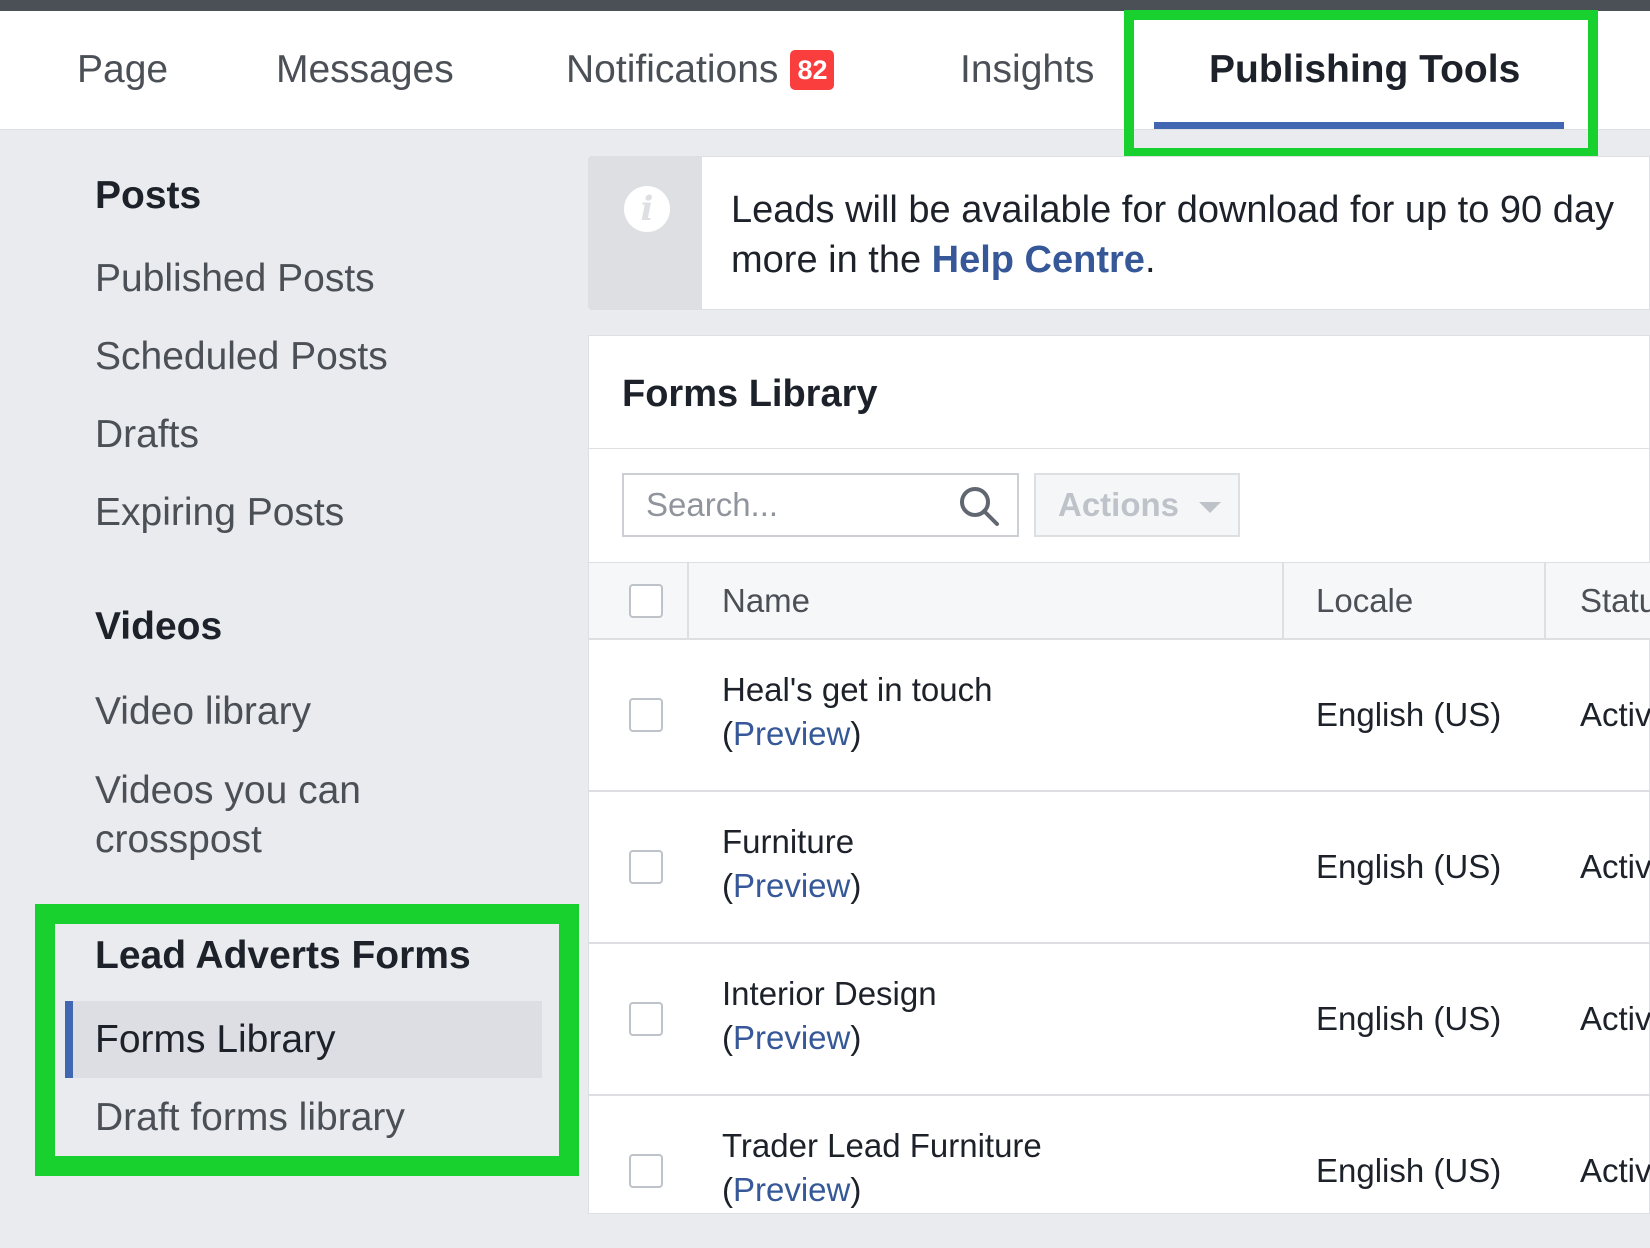 The image size is (1650, 1248). I want to click on sidebar-heading-posts: Posts, so click(148, 195).